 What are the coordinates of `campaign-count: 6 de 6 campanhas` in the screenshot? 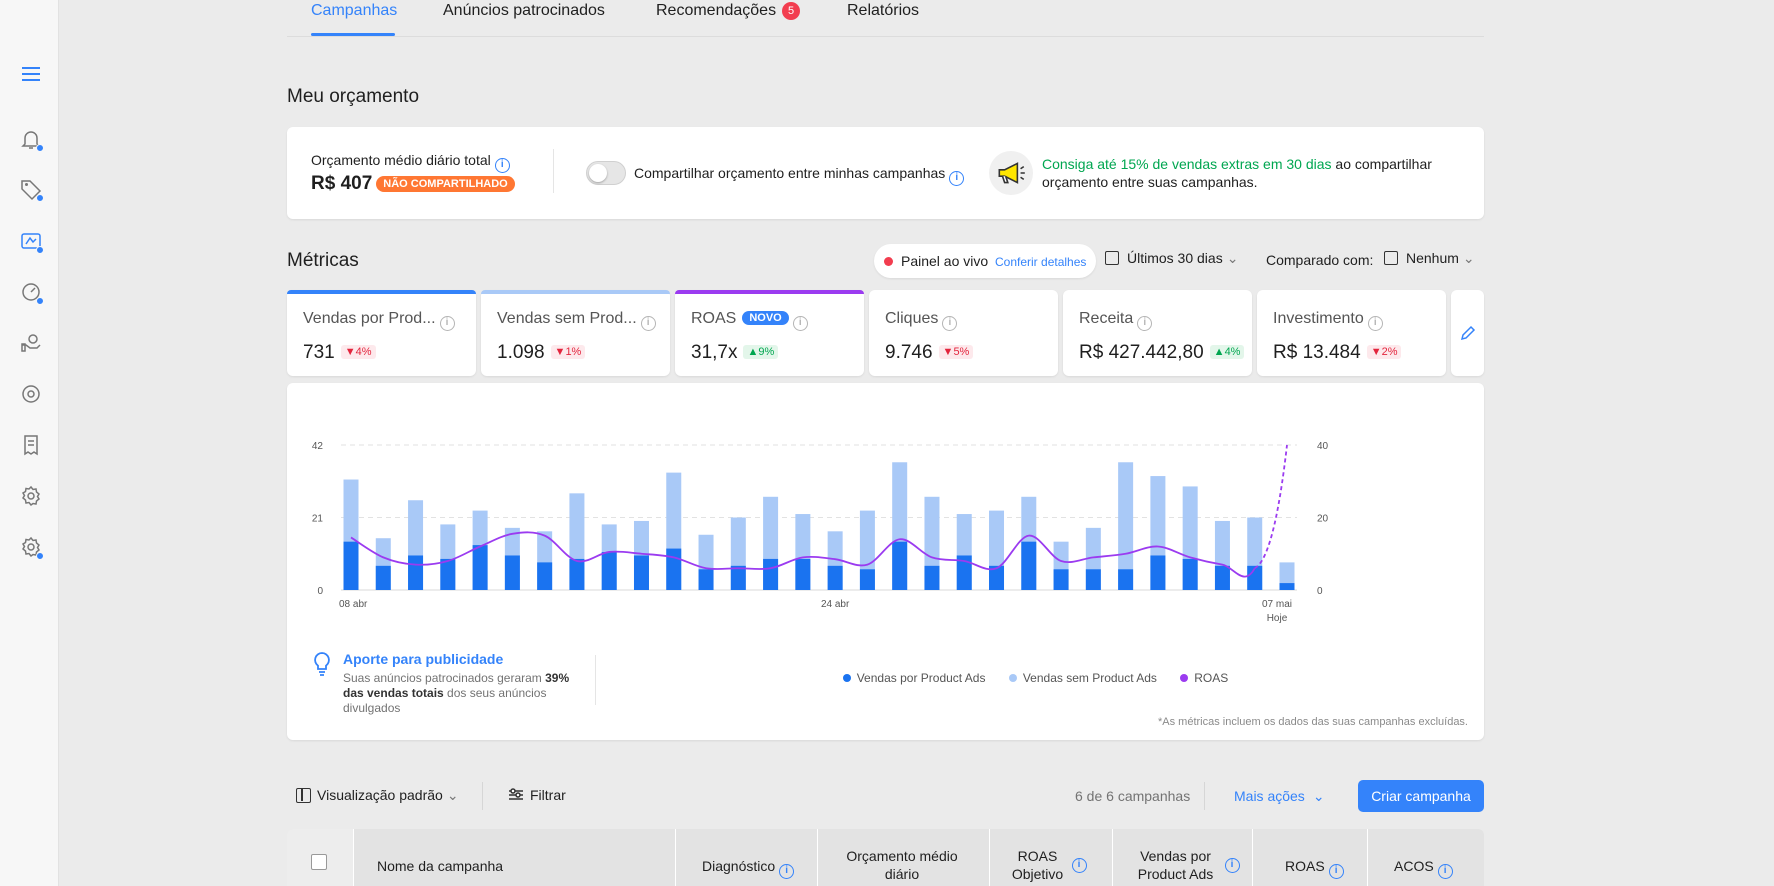 It's located at (1133, 796).